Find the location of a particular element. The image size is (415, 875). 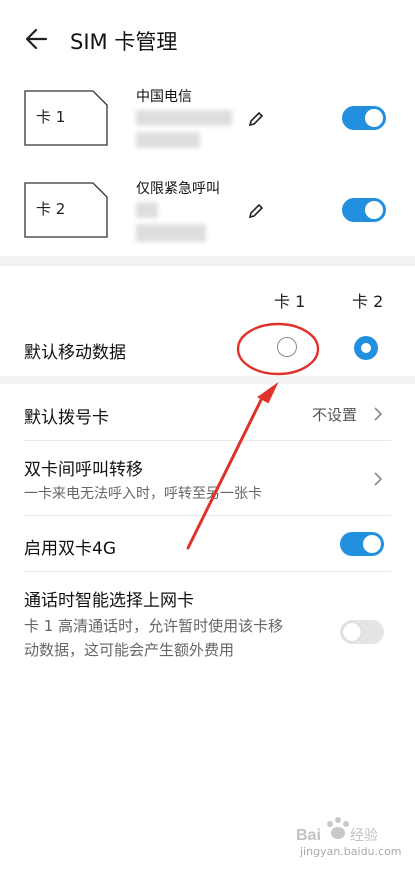

sim-card-label: 卡 1 is located at coordinates (51, 117).